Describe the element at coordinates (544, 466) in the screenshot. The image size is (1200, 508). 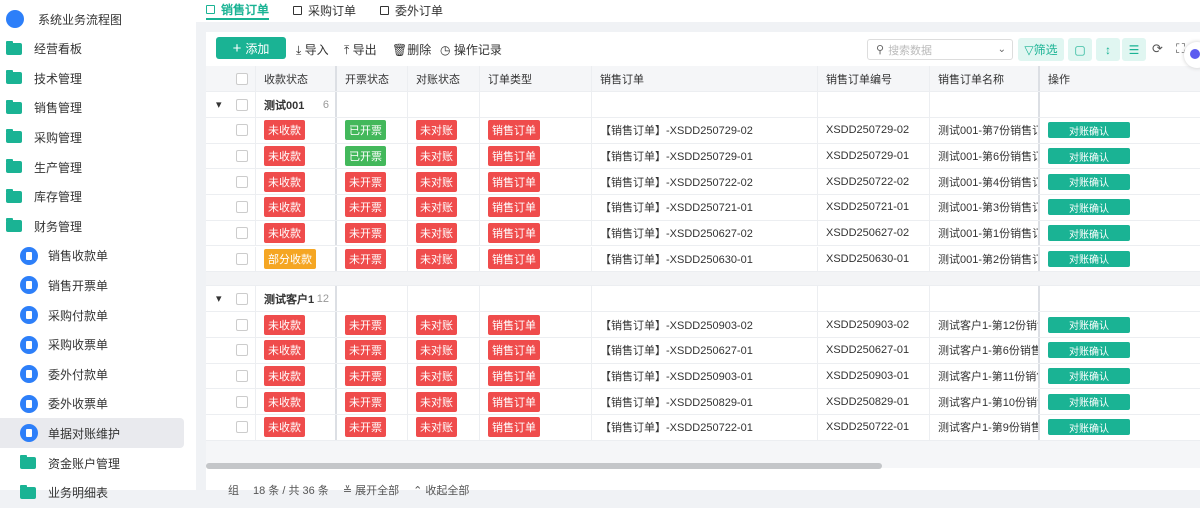
I see `horizontal-scrollbar` at that location.